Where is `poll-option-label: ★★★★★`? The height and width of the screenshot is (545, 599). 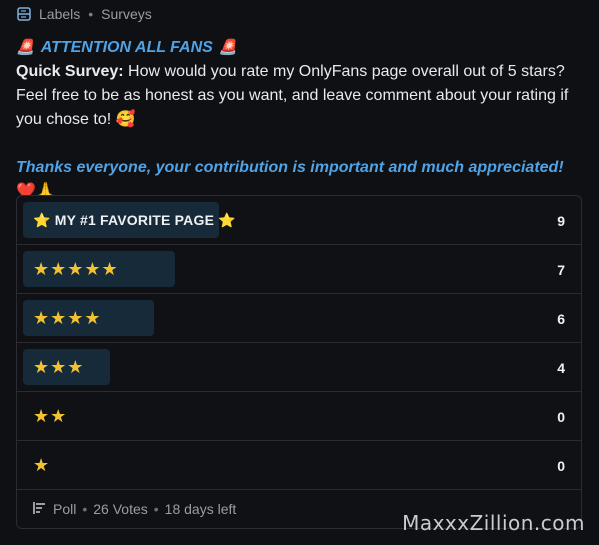 poll-option-label: ★★★★★ is located at coordinates (76, 269).